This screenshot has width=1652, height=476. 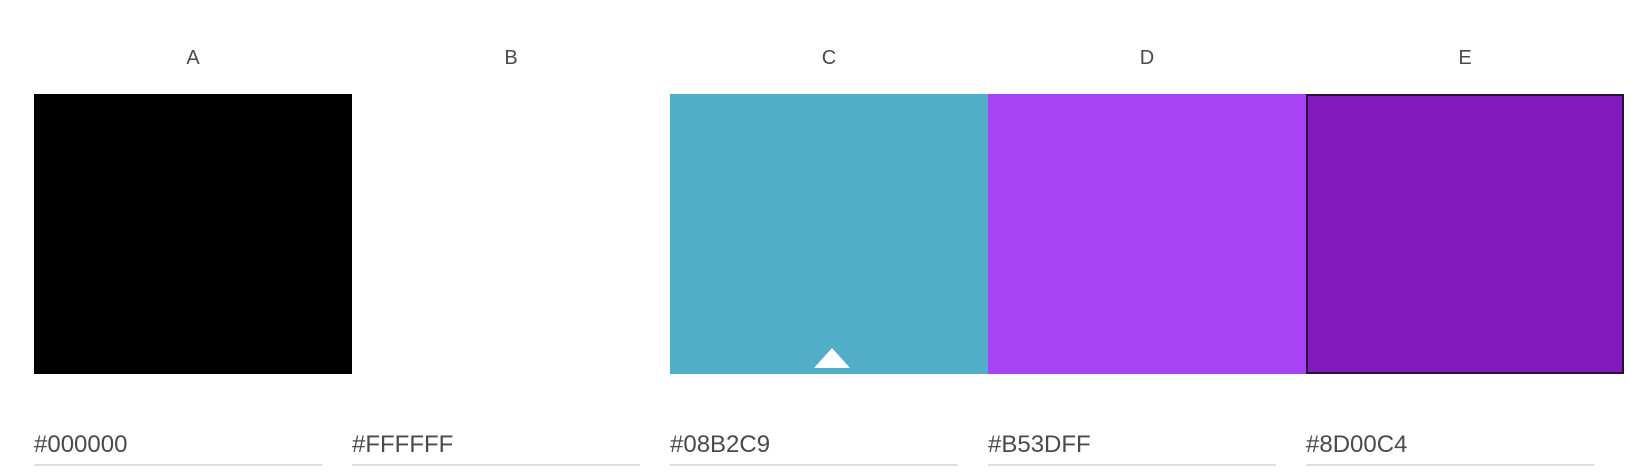 What do you see at coordinates (178, 446) in the screenshot?
I see `hex-input-a` at bounding box center [178, 446].